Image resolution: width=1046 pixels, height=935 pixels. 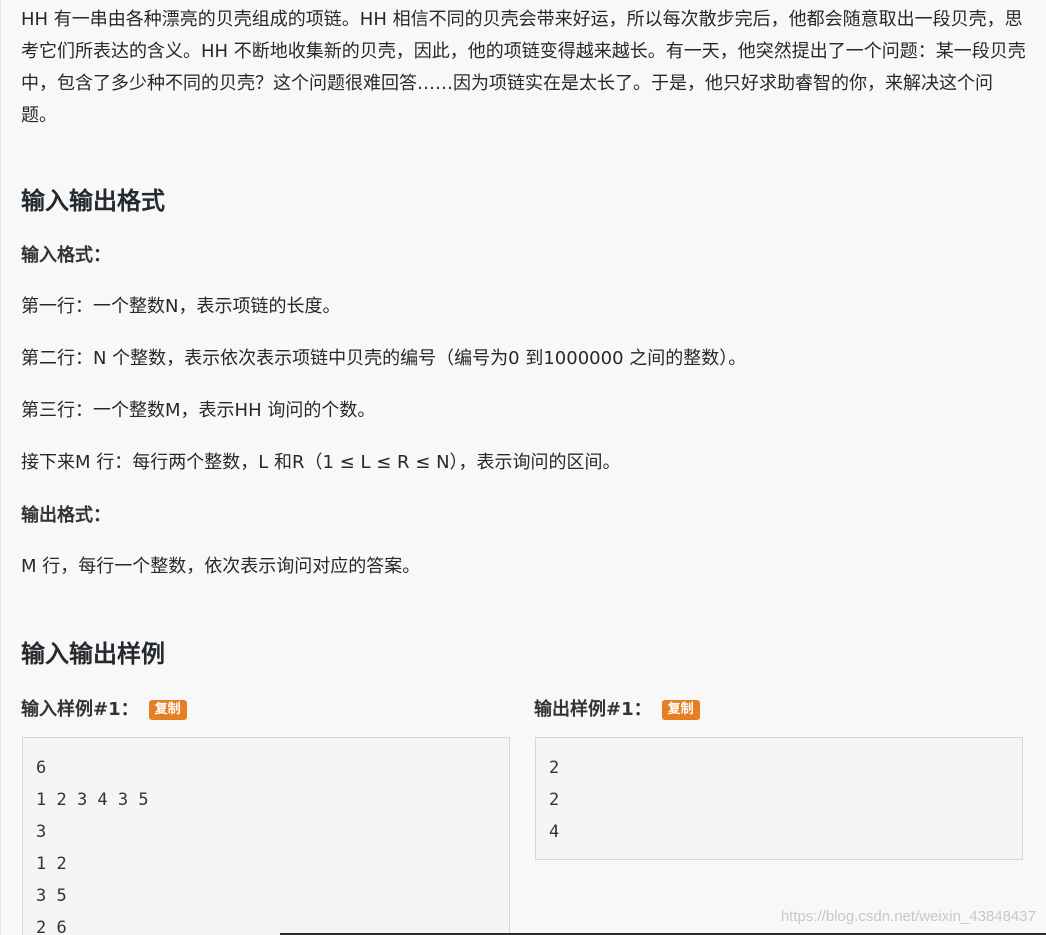 I want to click on copy-input-button: 复制, so click(x=167, y=710).